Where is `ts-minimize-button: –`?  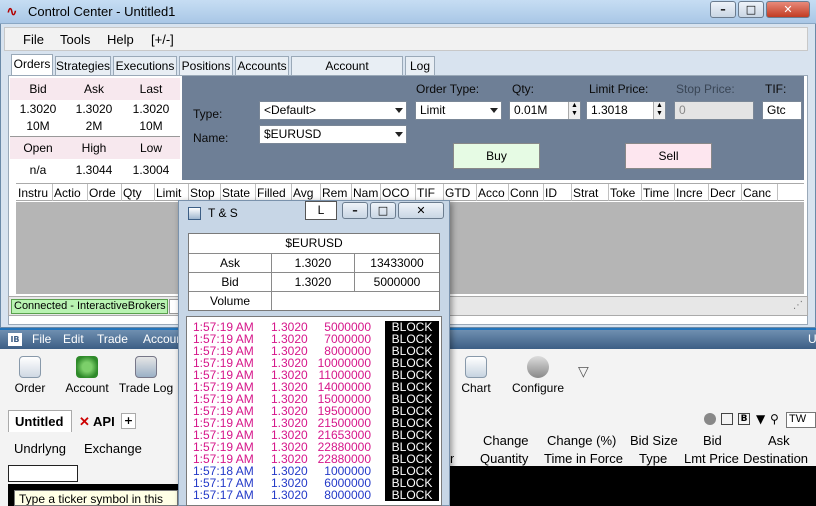 ts-minimize-button: – is located at coordinates (355, 210).